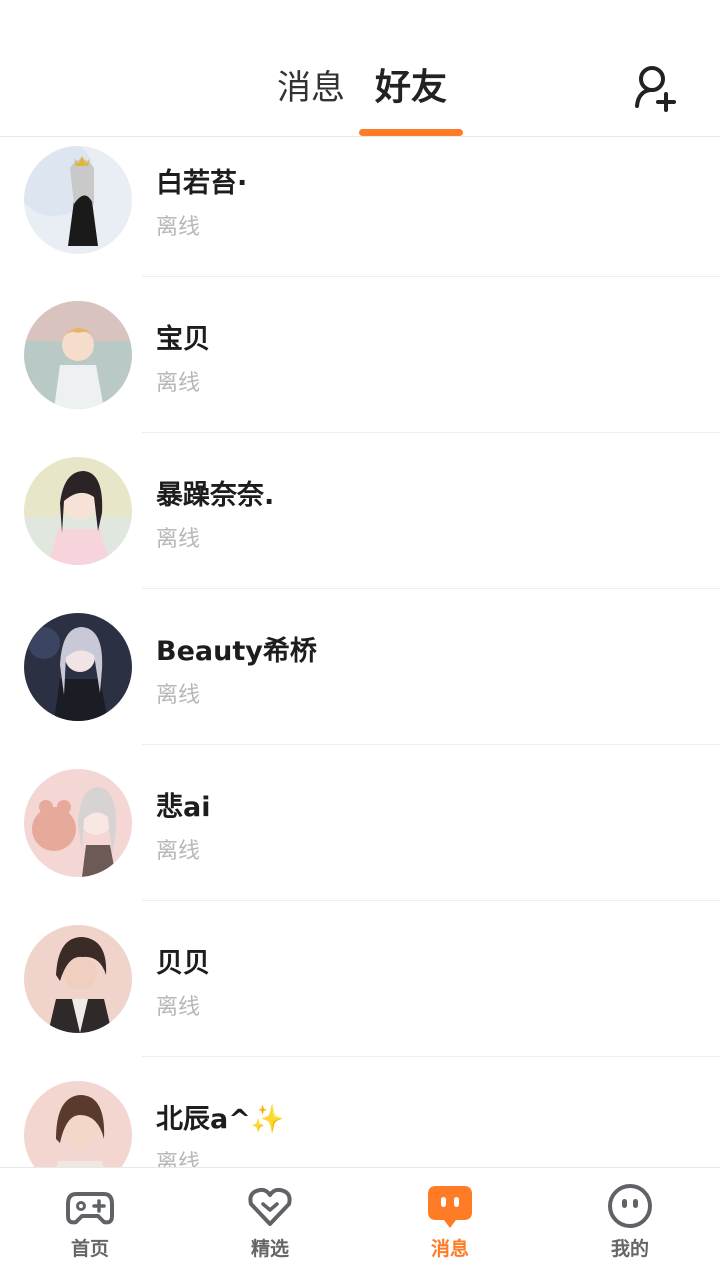 Image resolution: width=720 pixels, height=1281 pixels. I want to click on nav-profile-label: 我的, so click(629, 1249).